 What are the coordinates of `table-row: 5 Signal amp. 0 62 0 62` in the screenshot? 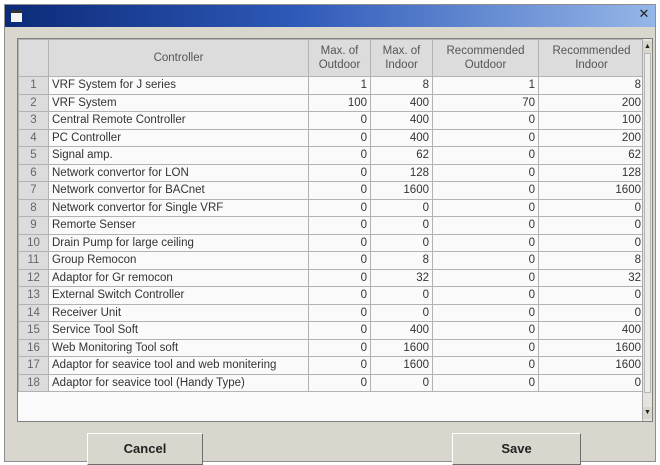 It's located at (331, 155).